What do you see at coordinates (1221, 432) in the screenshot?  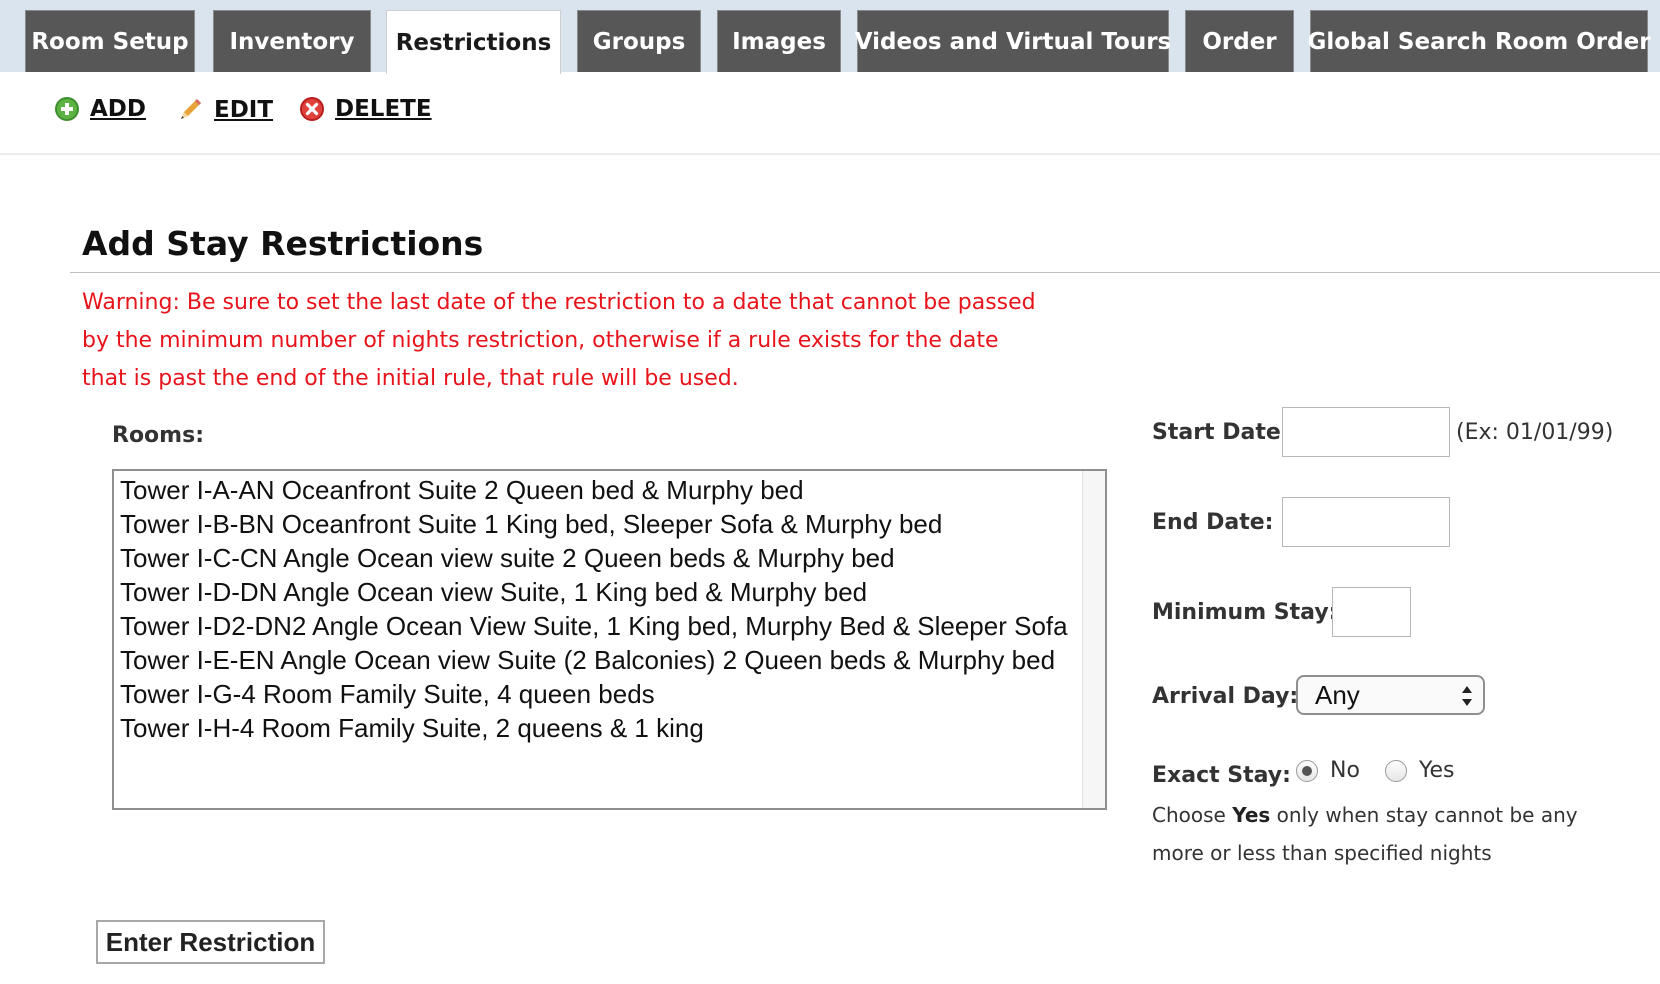 I see `start-date-label: Start Date:` at bounding box center [1221, 432].